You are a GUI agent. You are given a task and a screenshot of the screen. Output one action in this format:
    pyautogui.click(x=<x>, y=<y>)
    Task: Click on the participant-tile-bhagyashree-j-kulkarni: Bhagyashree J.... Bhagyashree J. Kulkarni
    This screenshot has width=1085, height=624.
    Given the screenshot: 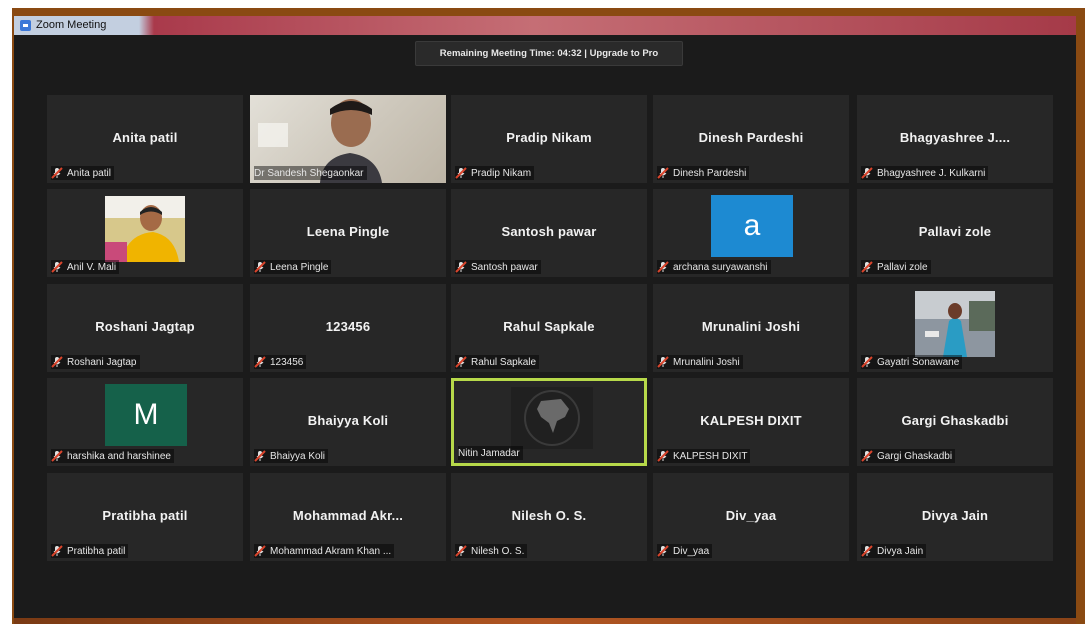 What is the action you would take?
    pyautogui.click(x=955, y=139)
    